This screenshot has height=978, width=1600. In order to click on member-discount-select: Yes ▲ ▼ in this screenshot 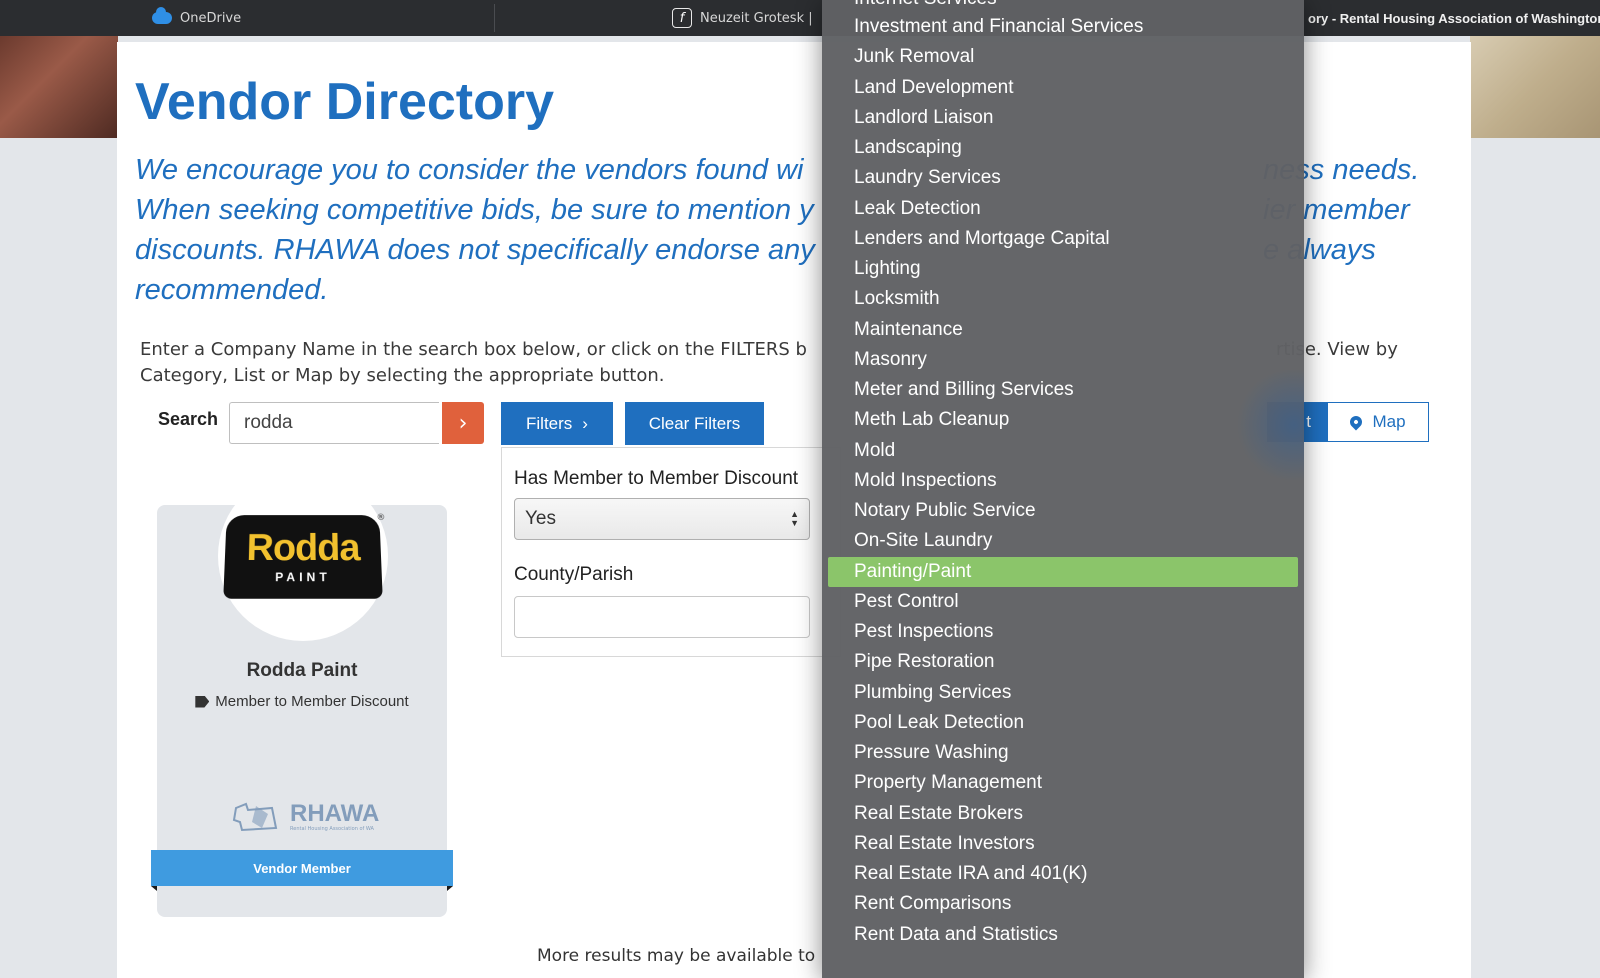, I will do `click(662, 519)`.